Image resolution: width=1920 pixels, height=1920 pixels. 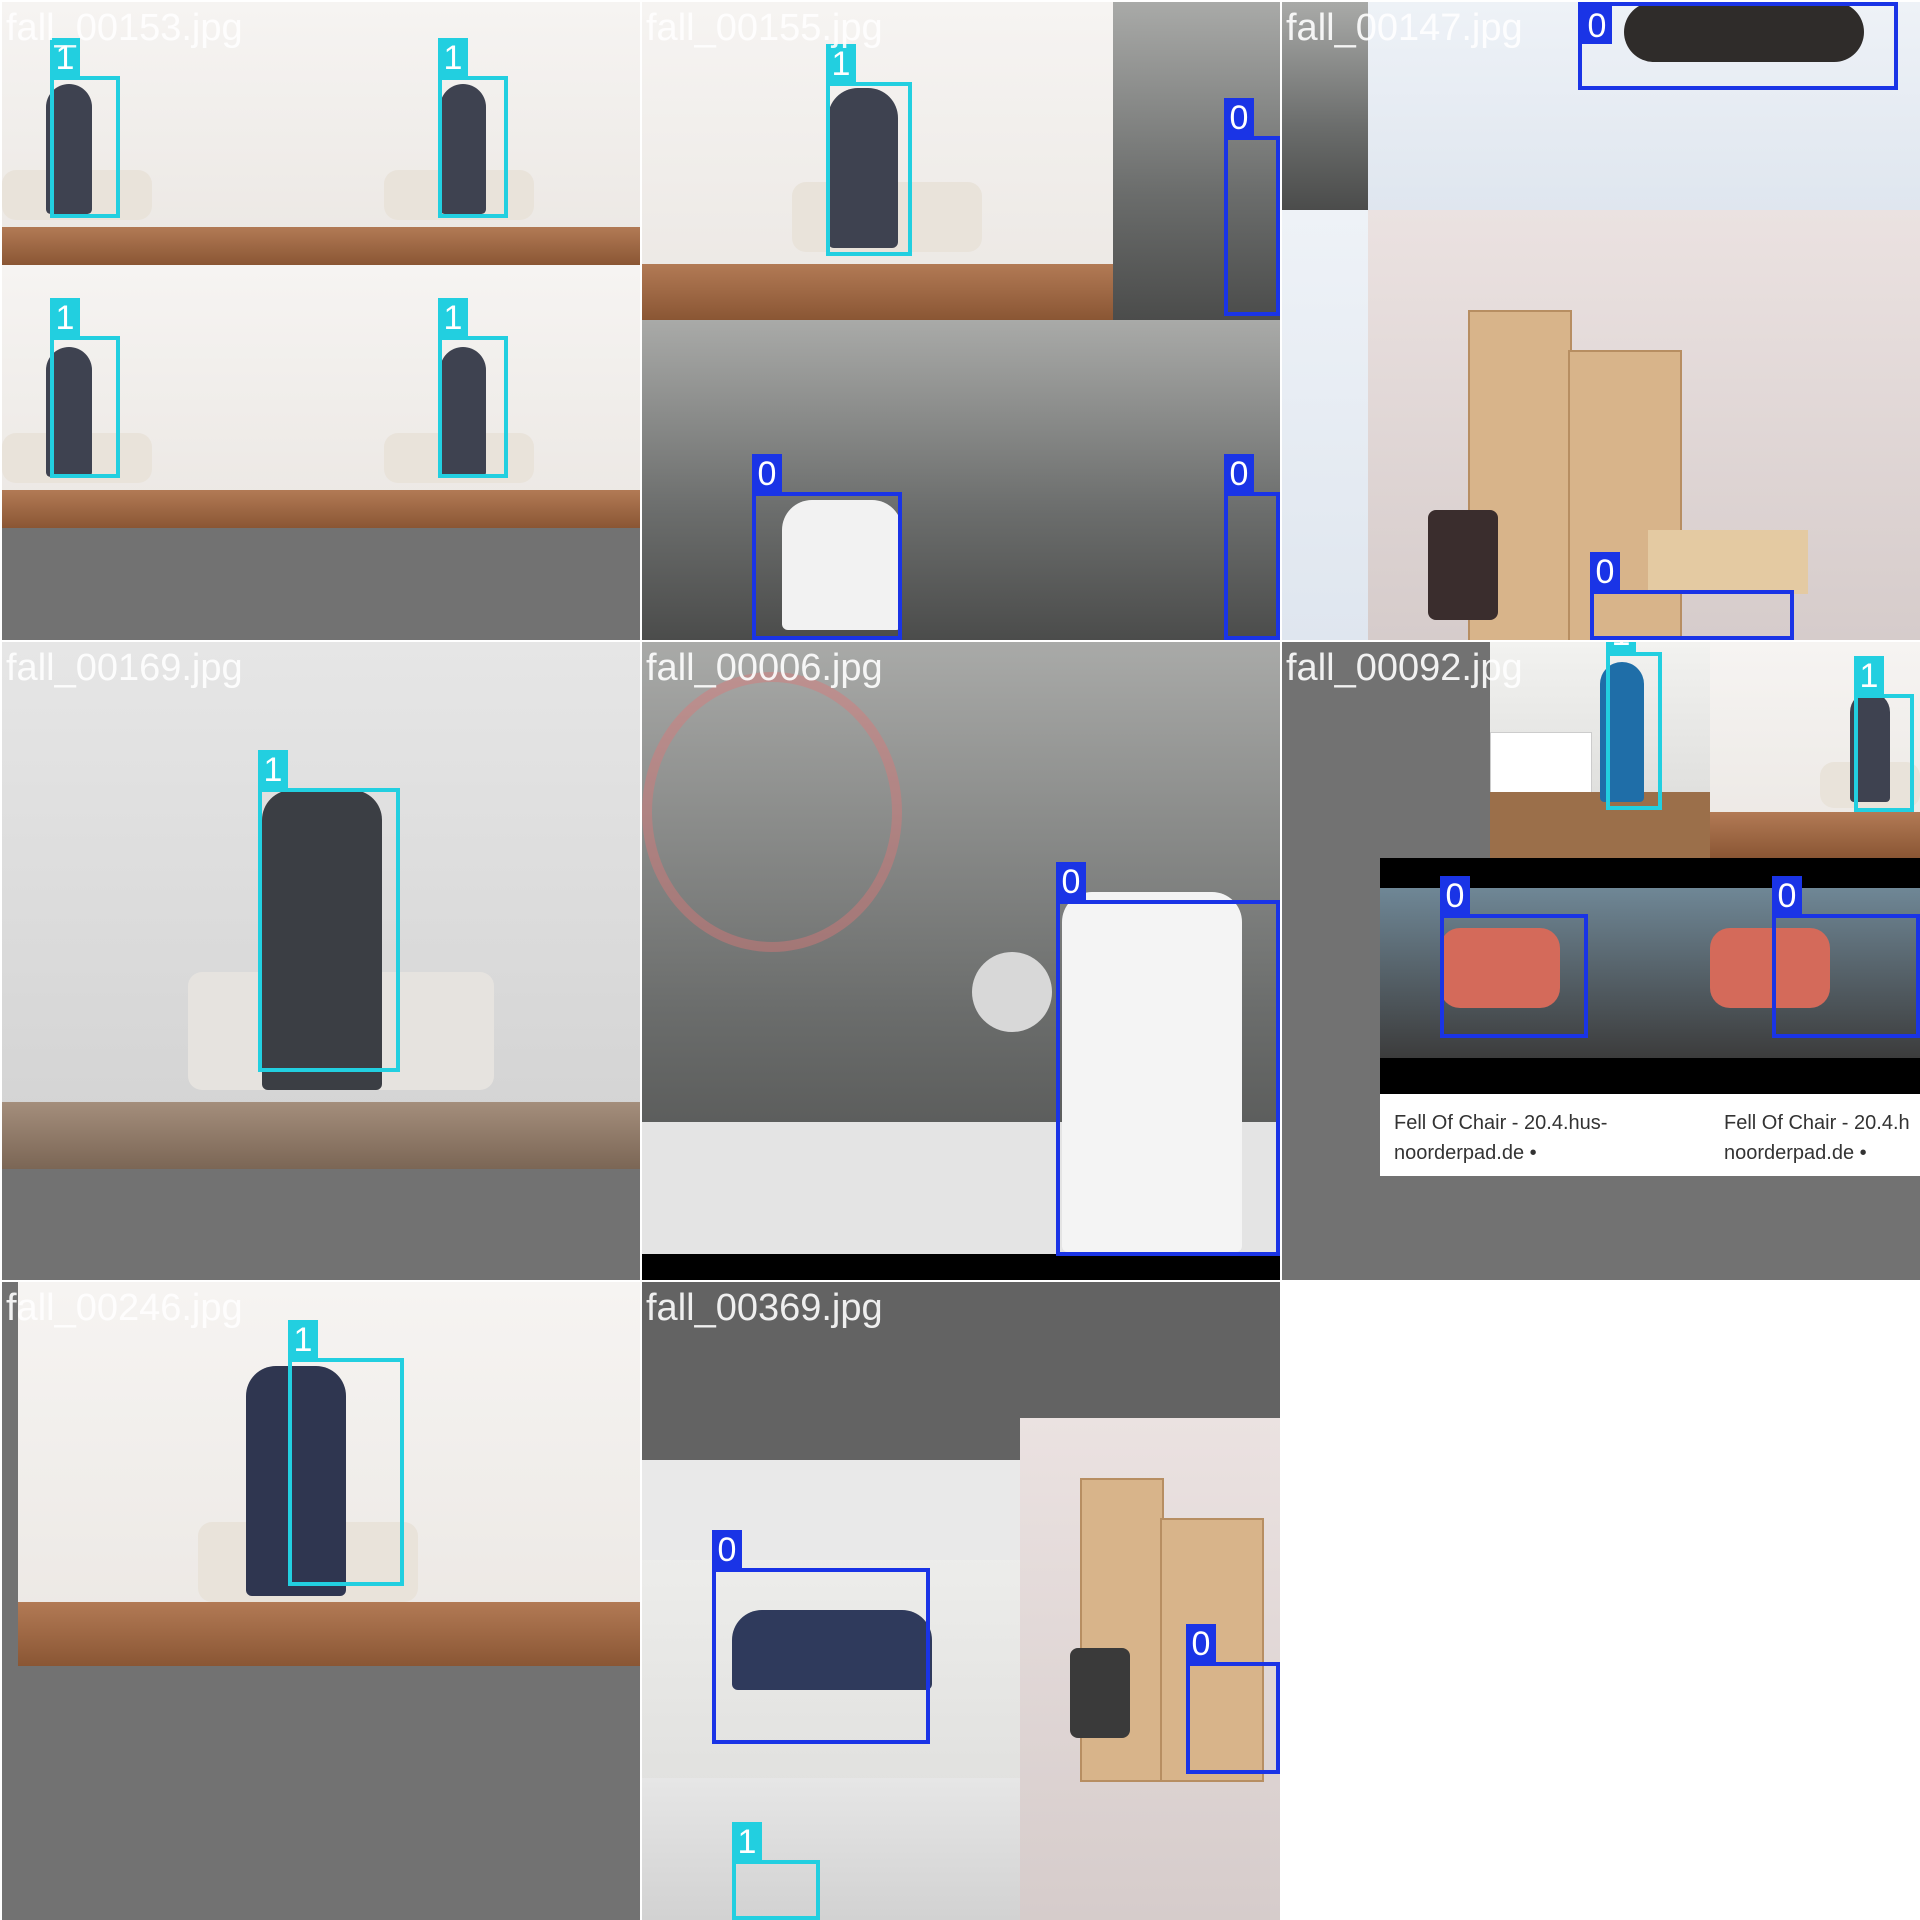 I want to click on image-filename: fall_00155.jpg, so click(x=764, y=28).